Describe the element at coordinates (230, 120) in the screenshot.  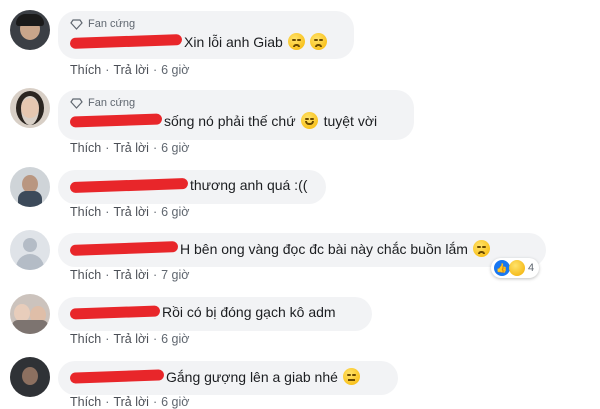
I see `comment-text: sống nó phải thế chứ` at that location.